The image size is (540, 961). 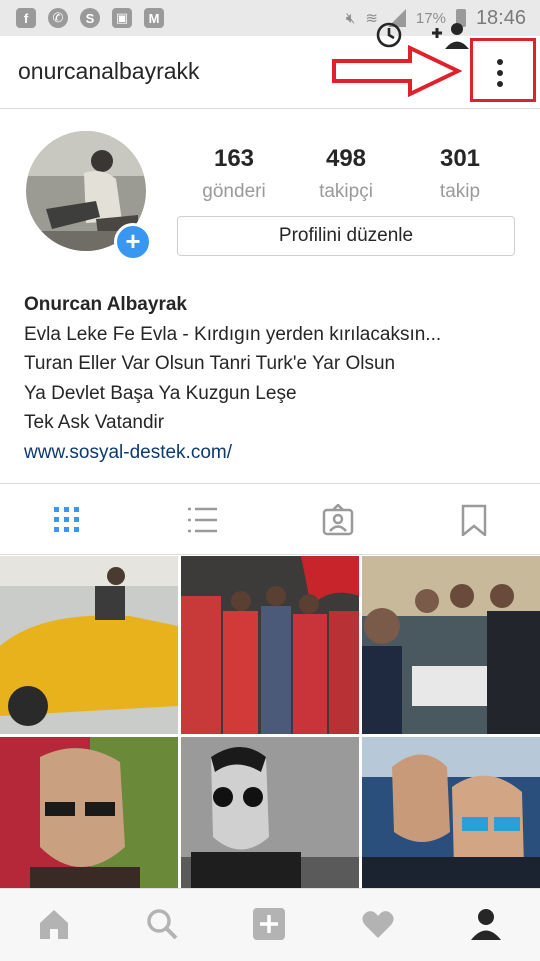 What do you see at coordinates (94, 422) in the screenshot?
I see `bio-line: Tek Ask Vatandir` at bounding box center [94, 422].